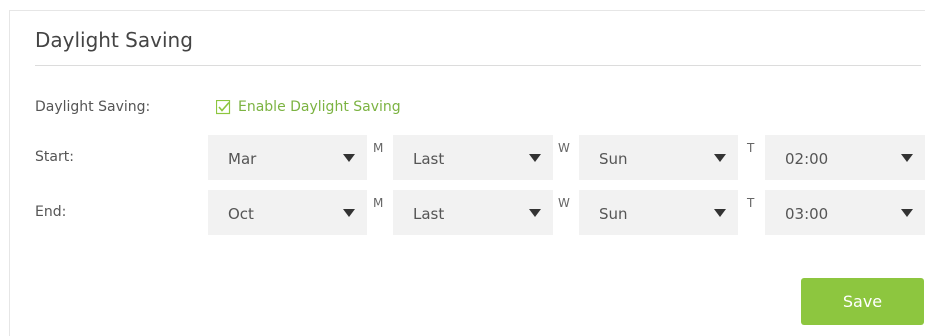  I want to click on enable-daylight-saving-label: Enable Daylight Saving, so click(319, 107).